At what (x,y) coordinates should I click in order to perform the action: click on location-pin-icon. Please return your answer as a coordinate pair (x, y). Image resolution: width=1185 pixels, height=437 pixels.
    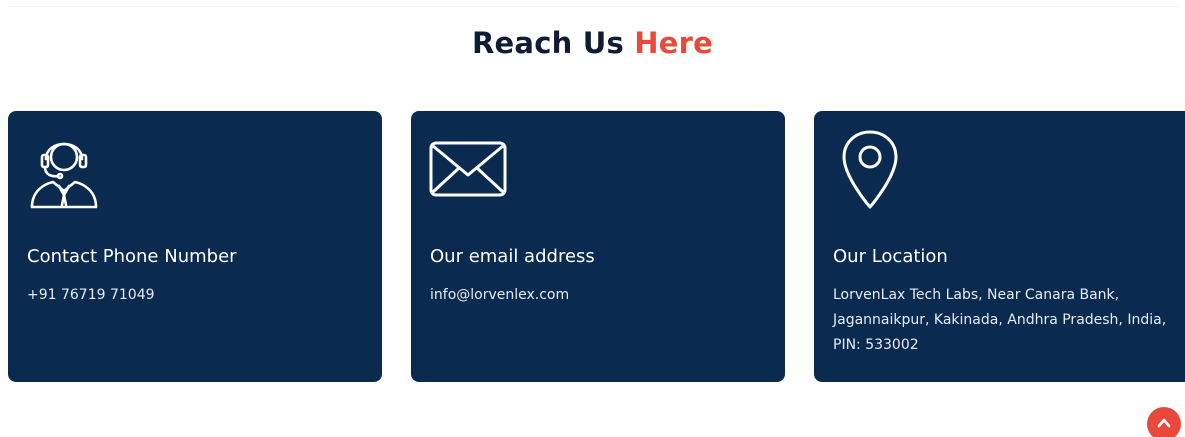
    Looking at the image, I should click on (872, 172).